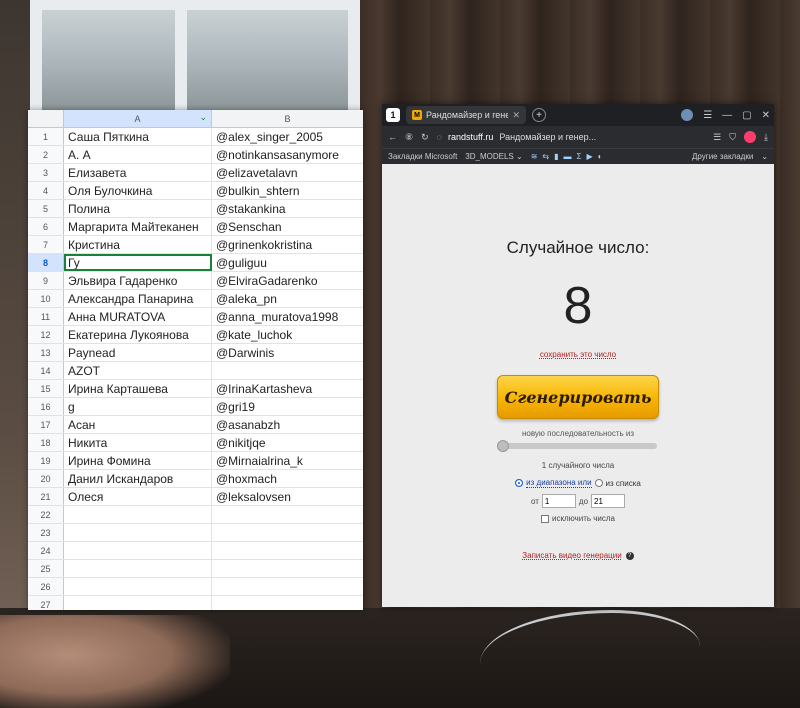  I want to click on cell-a: Эльвира Гадаренко, so click(138, 280).